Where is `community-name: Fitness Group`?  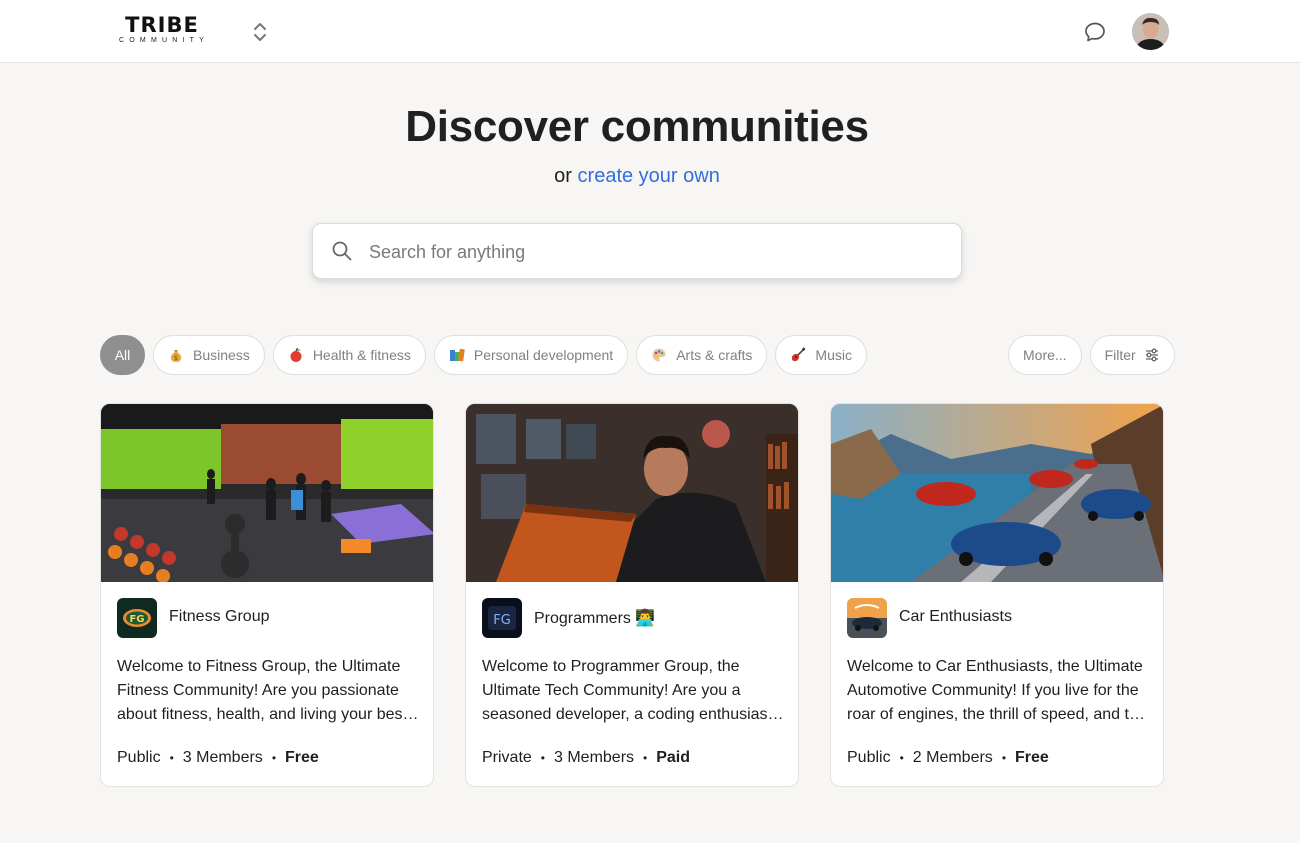 community-name: Fitness Group is located at coordinates (219, 616).